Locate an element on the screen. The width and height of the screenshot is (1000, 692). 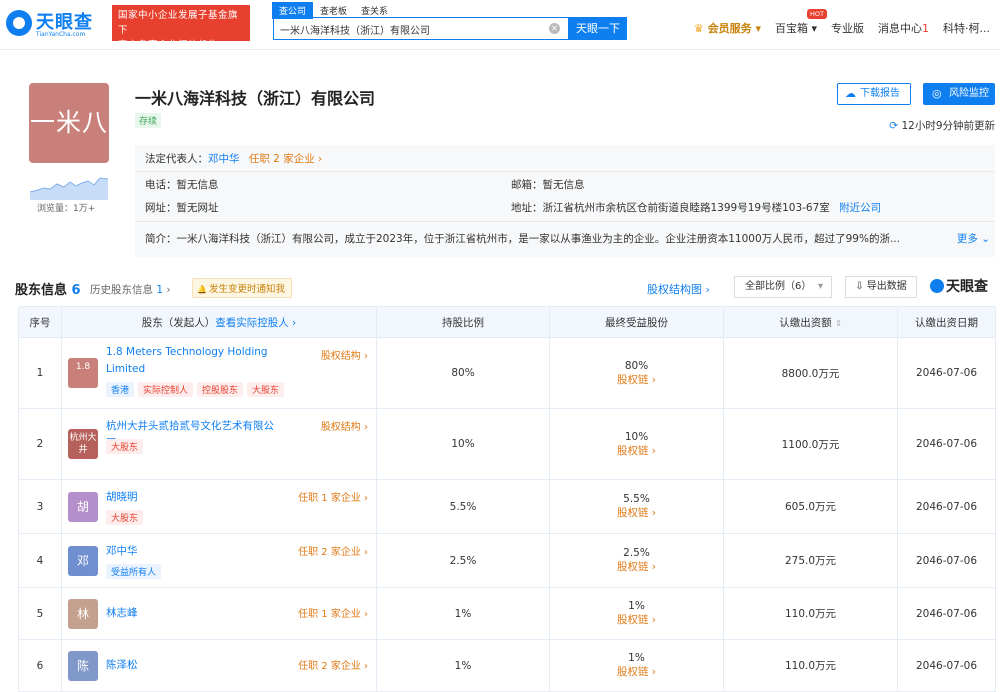
col-ratio: 持股比例 is located at coordinates (463, 322).